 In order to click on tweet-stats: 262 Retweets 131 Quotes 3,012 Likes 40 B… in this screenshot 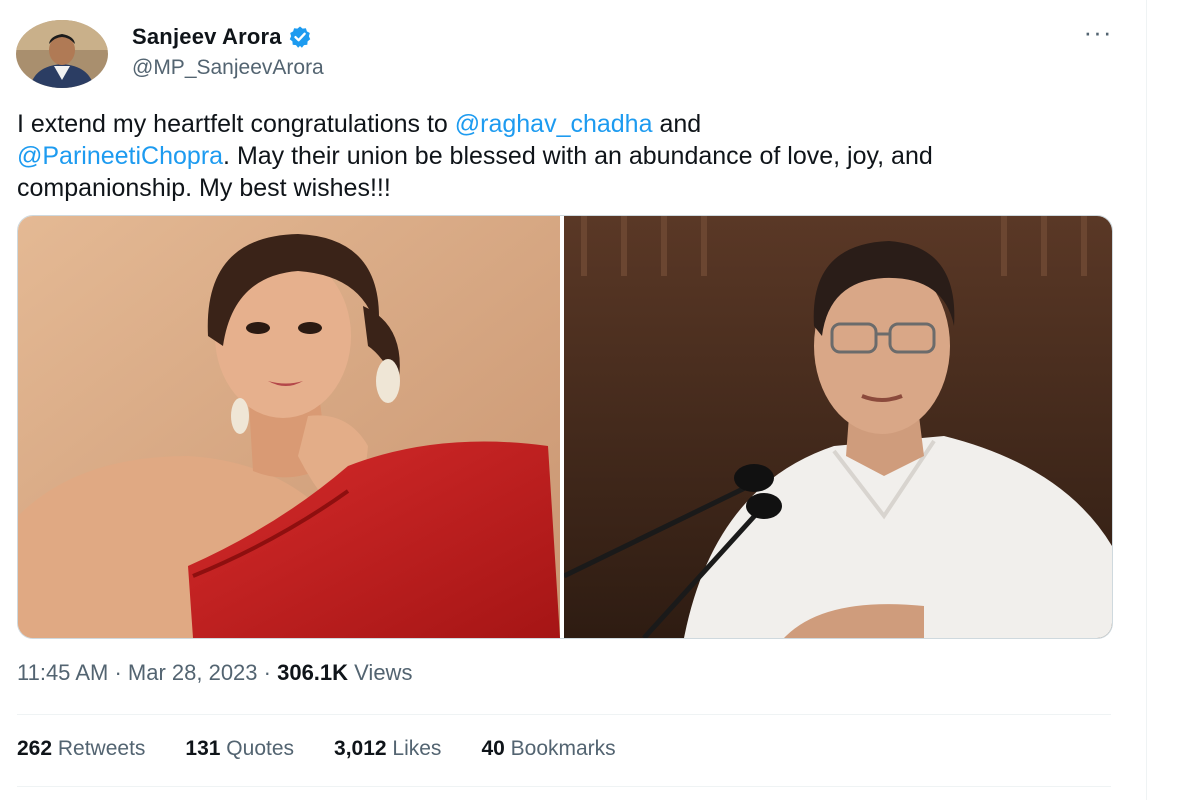, I will do `click(316, 749)`.